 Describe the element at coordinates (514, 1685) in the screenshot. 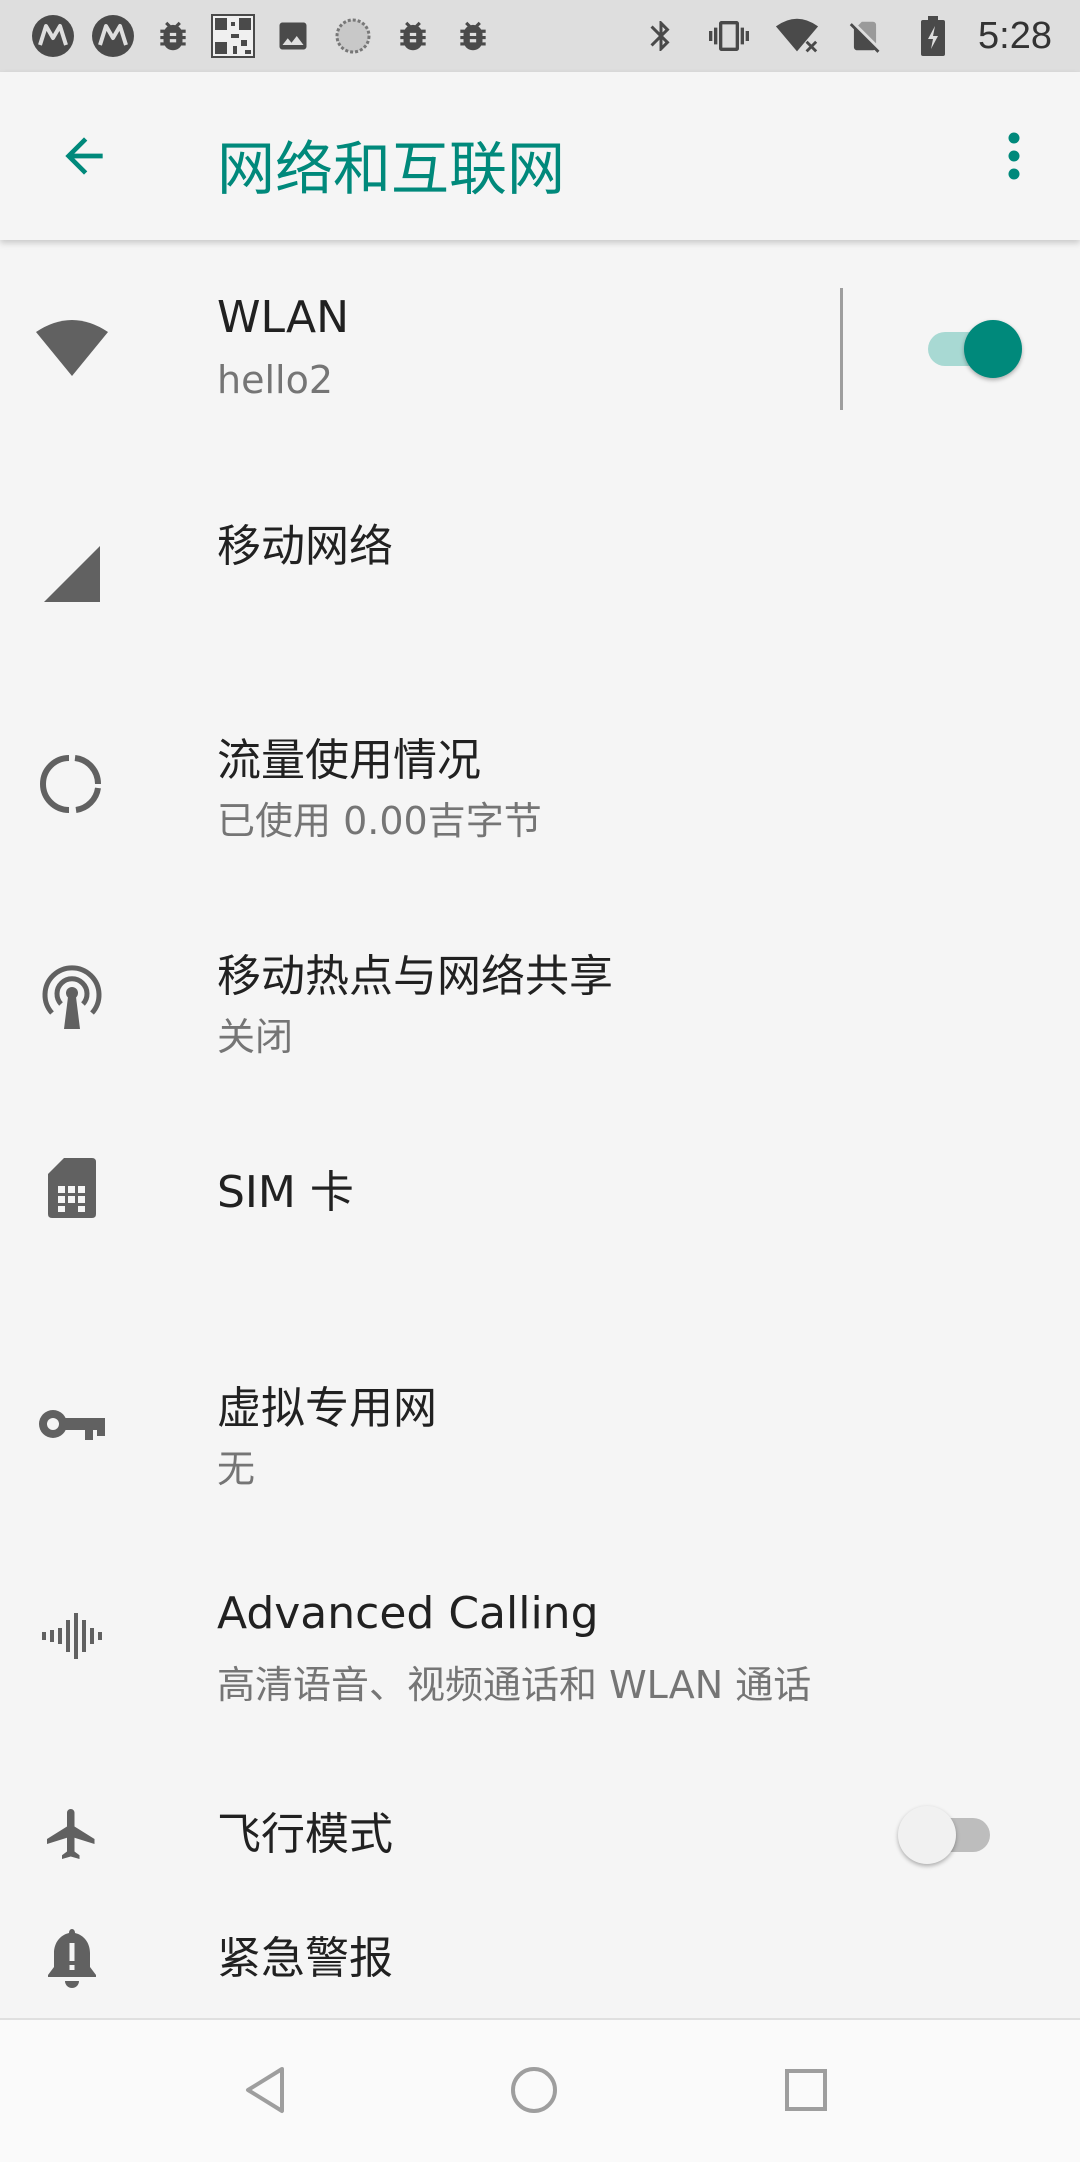

I see `setting-summary: 高清语音、视频通话和 WLAN 通话` at that location.